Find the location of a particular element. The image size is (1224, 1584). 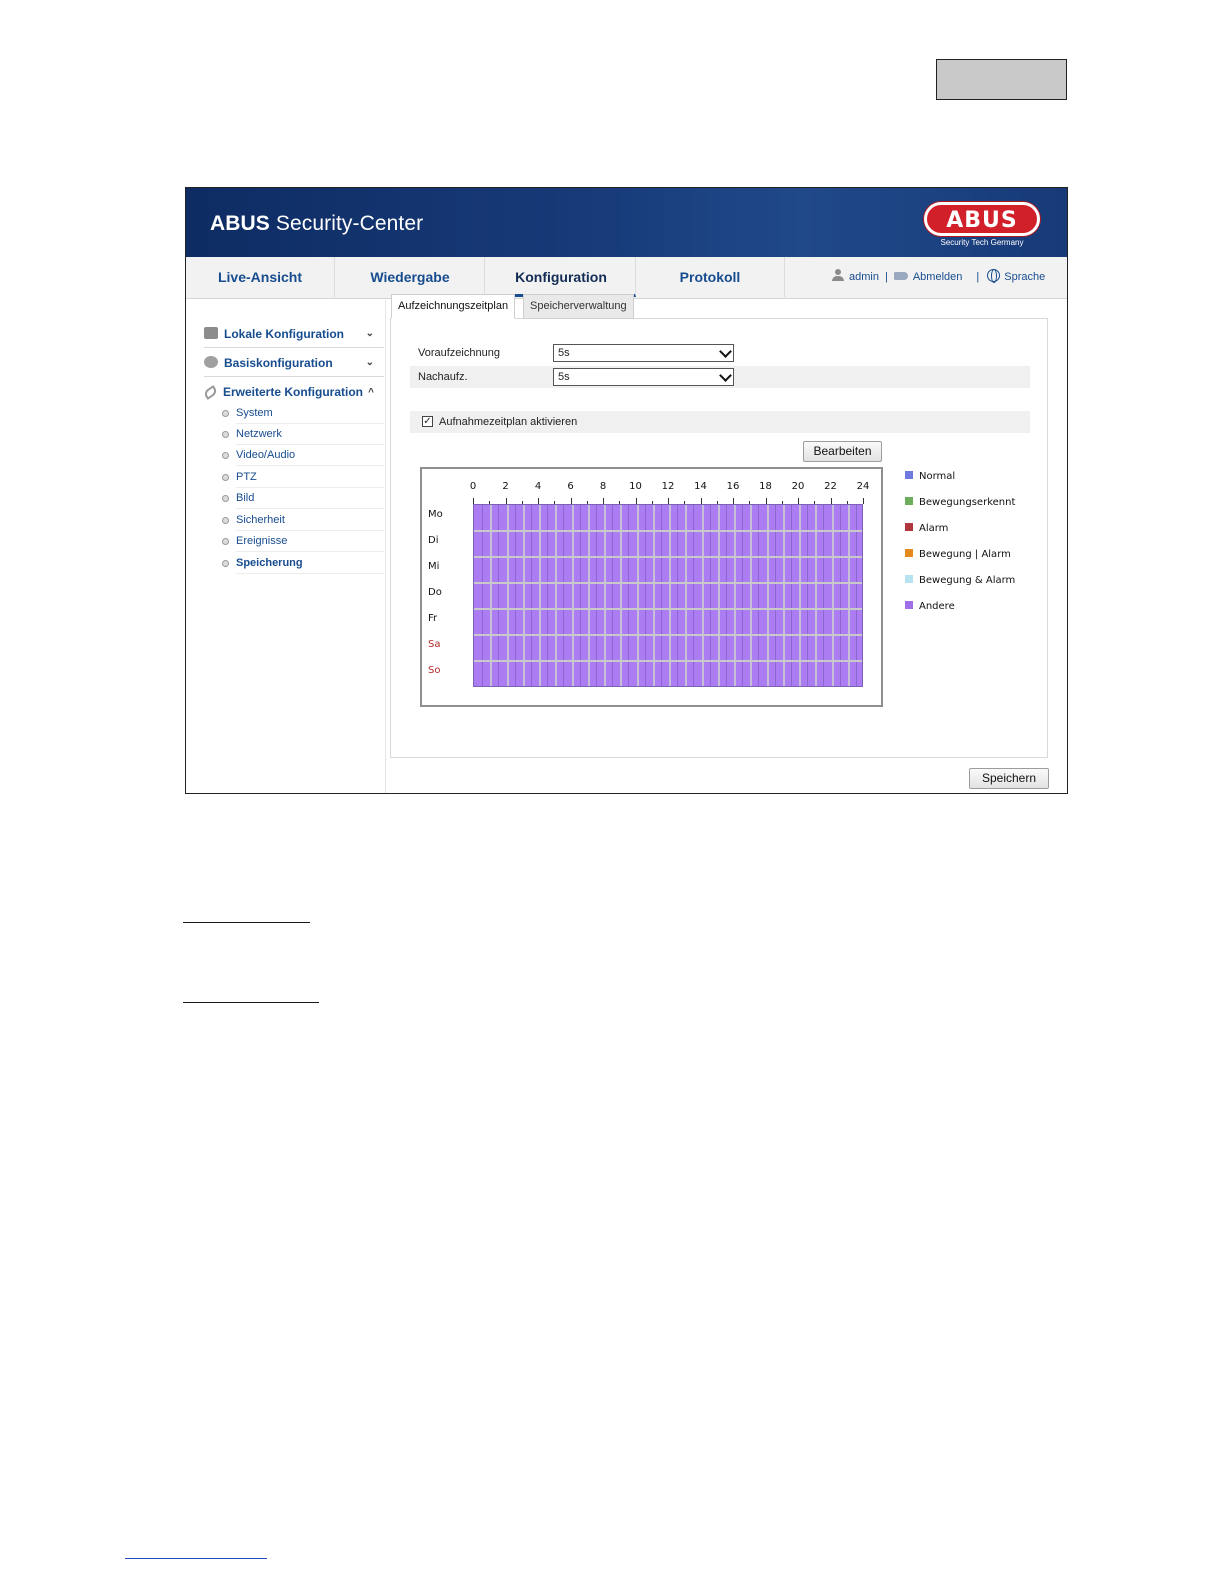

legend-item: Normal is located at coordinates (930, 476).